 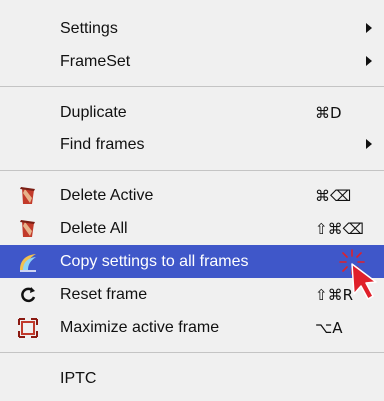 What do you see at coordinates (104, 294) in the screenshot?
I see `menu-item-label: Reset frame` at bounding box center [104, 294].